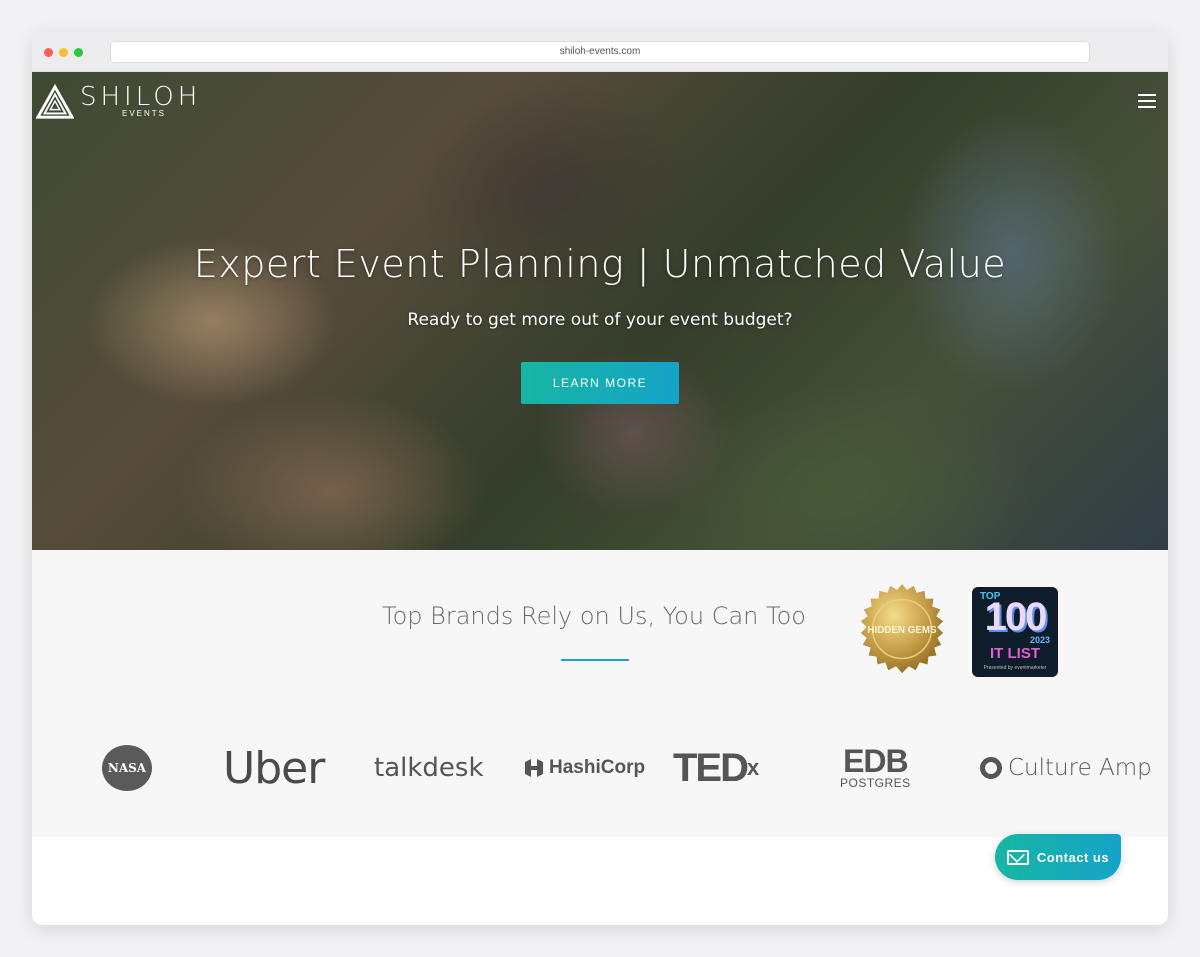 The height and width of the screenshot is (957, 1200). Describe the element at coordinates (48, 52) in the screenshot. I see `close-window-button` at that location.